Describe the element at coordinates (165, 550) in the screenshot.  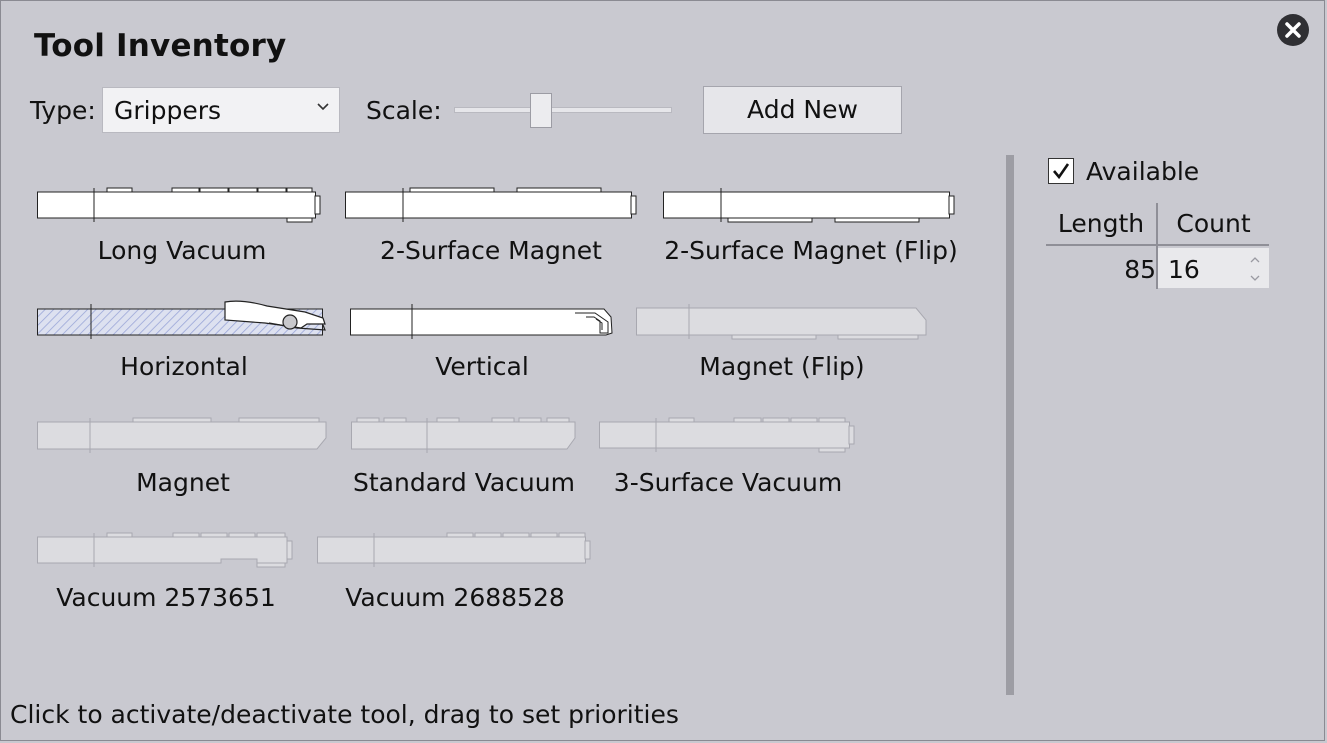
I see `vacuum-2573651-icon` at that location.